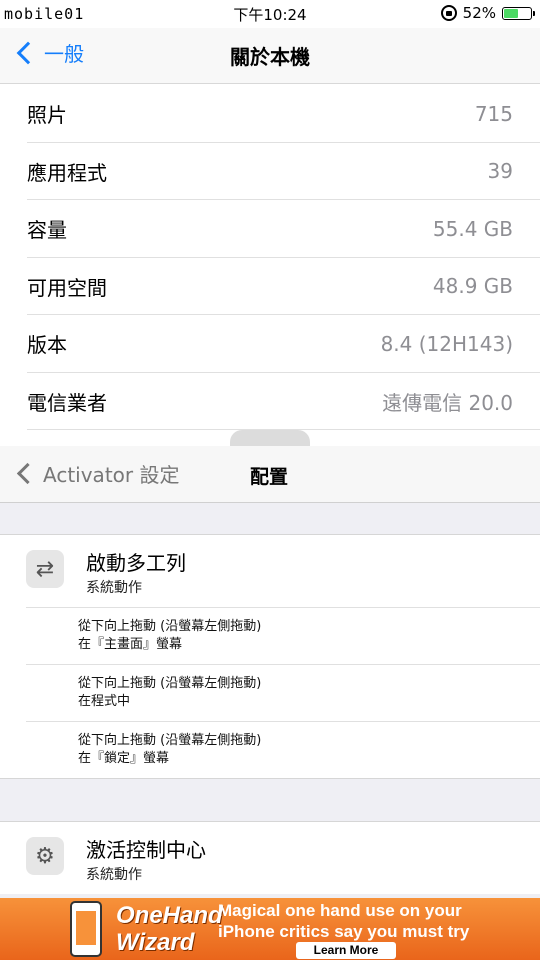 The image size is (540, 960). I want to click on event-context: 在『鎖定』螢幕, so click(124, 758).